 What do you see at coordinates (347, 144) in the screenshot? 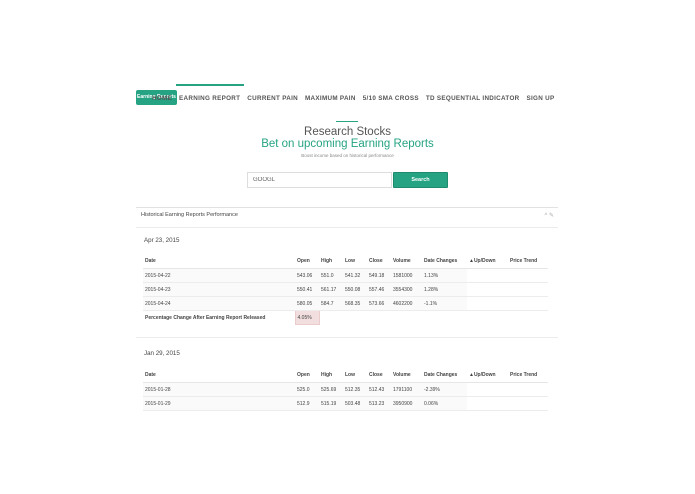
I see `page-subtitle: Bet on upcoming Earning Reports` at bounding box center [347, 144].